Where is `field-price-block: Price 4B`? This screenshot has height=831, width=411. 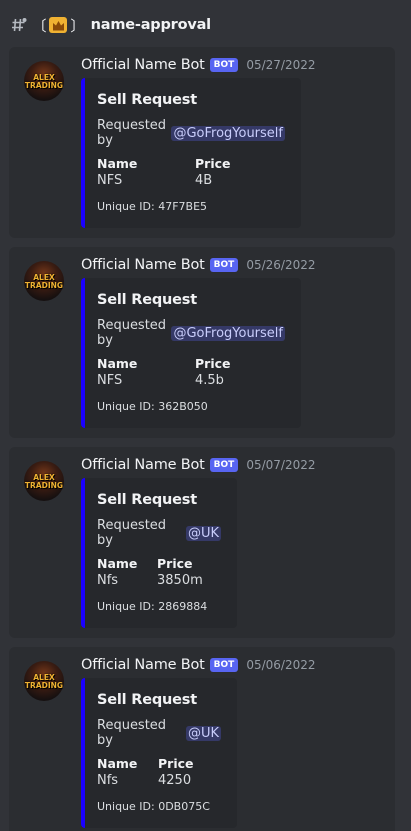 field-price-block: Price 4B is located at coordinates (213, 172).